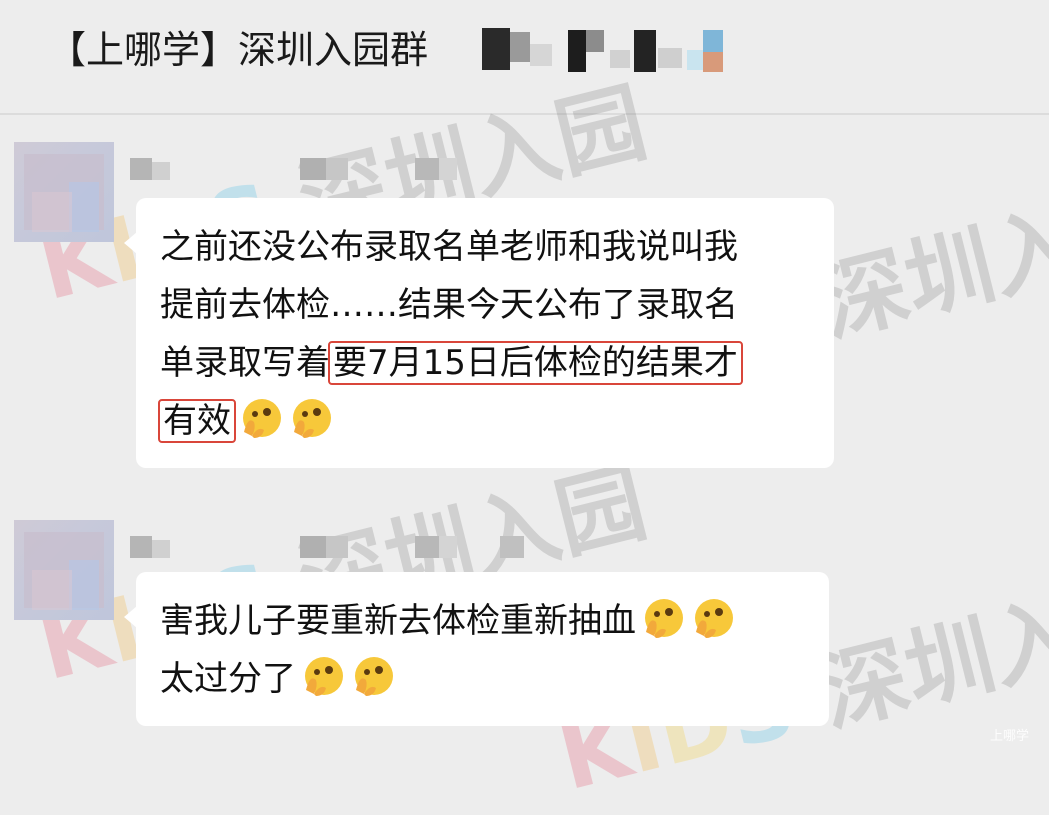  I want to click on highlighted-text: 有效, so click(197, 421).